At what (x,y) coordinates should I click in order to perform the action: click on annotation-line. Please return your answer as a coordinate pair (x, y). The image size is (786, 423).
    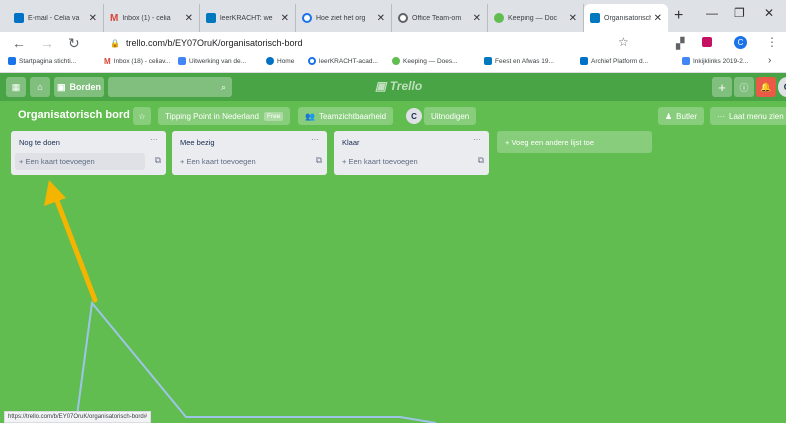
    Looking at the image, I should click on (256, 361).